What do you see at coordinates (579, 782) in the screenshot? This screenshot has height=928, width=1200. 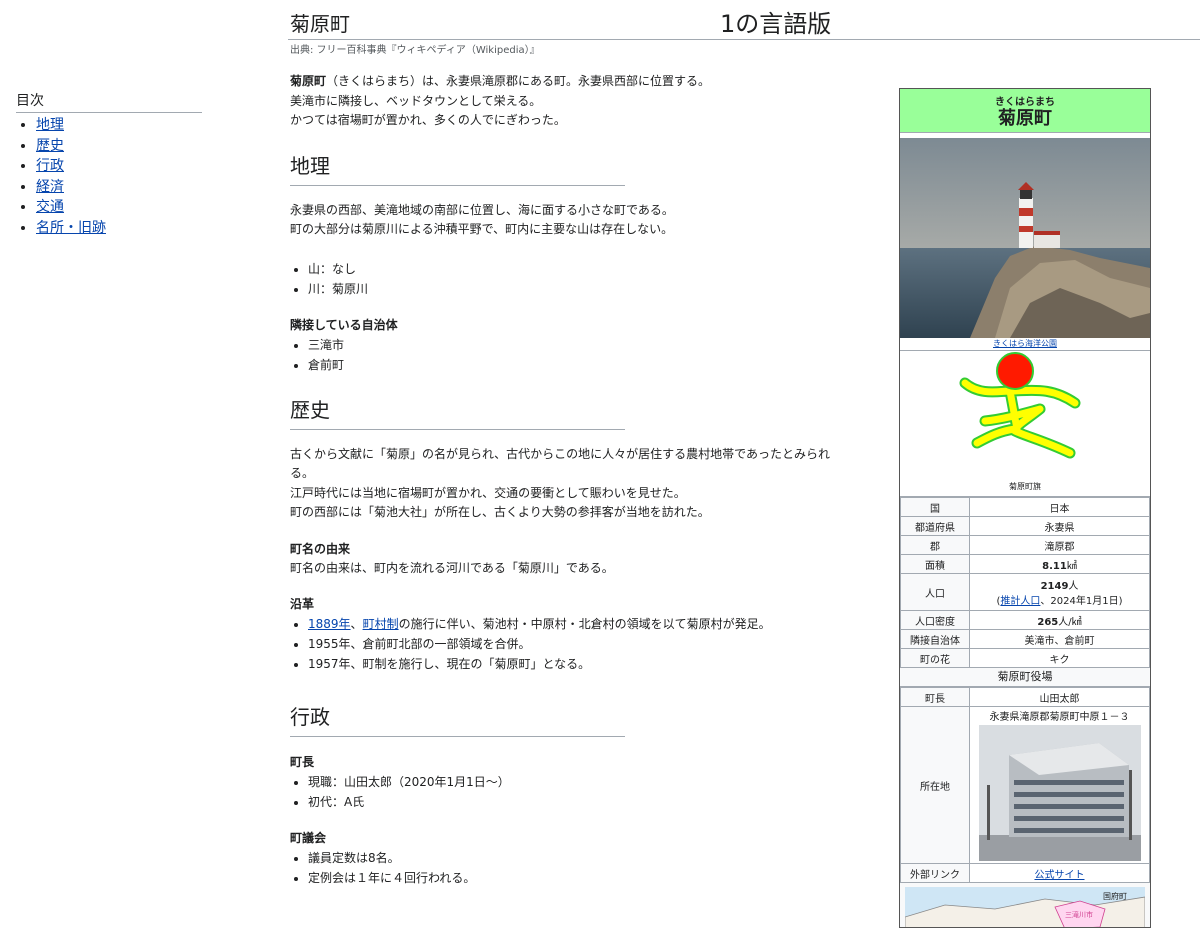 I see `list-item: 現職：山田太郎（2020年1月1日～）` at bounding box center [579, 782].